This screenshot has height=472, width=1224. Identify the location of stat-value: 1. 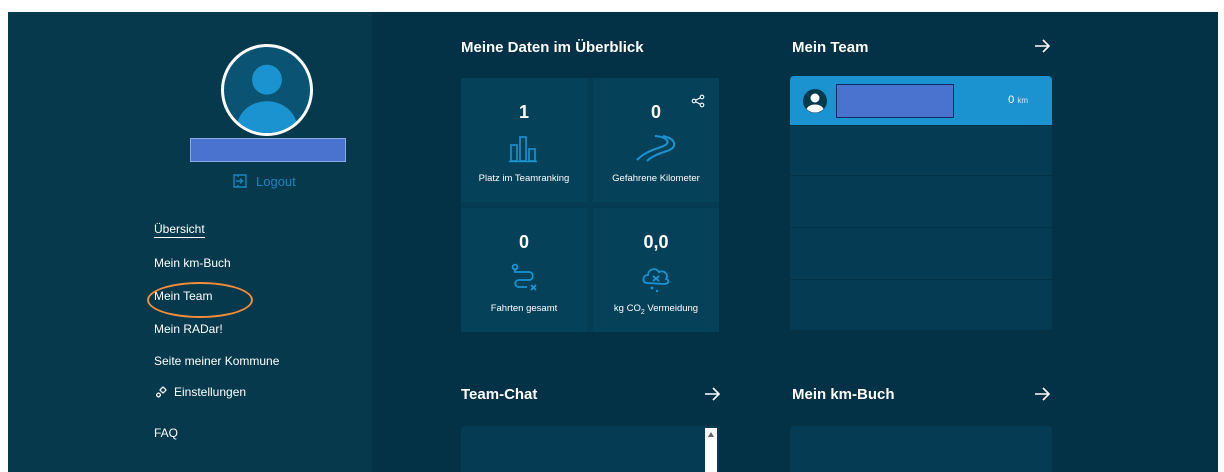
(523, 112).